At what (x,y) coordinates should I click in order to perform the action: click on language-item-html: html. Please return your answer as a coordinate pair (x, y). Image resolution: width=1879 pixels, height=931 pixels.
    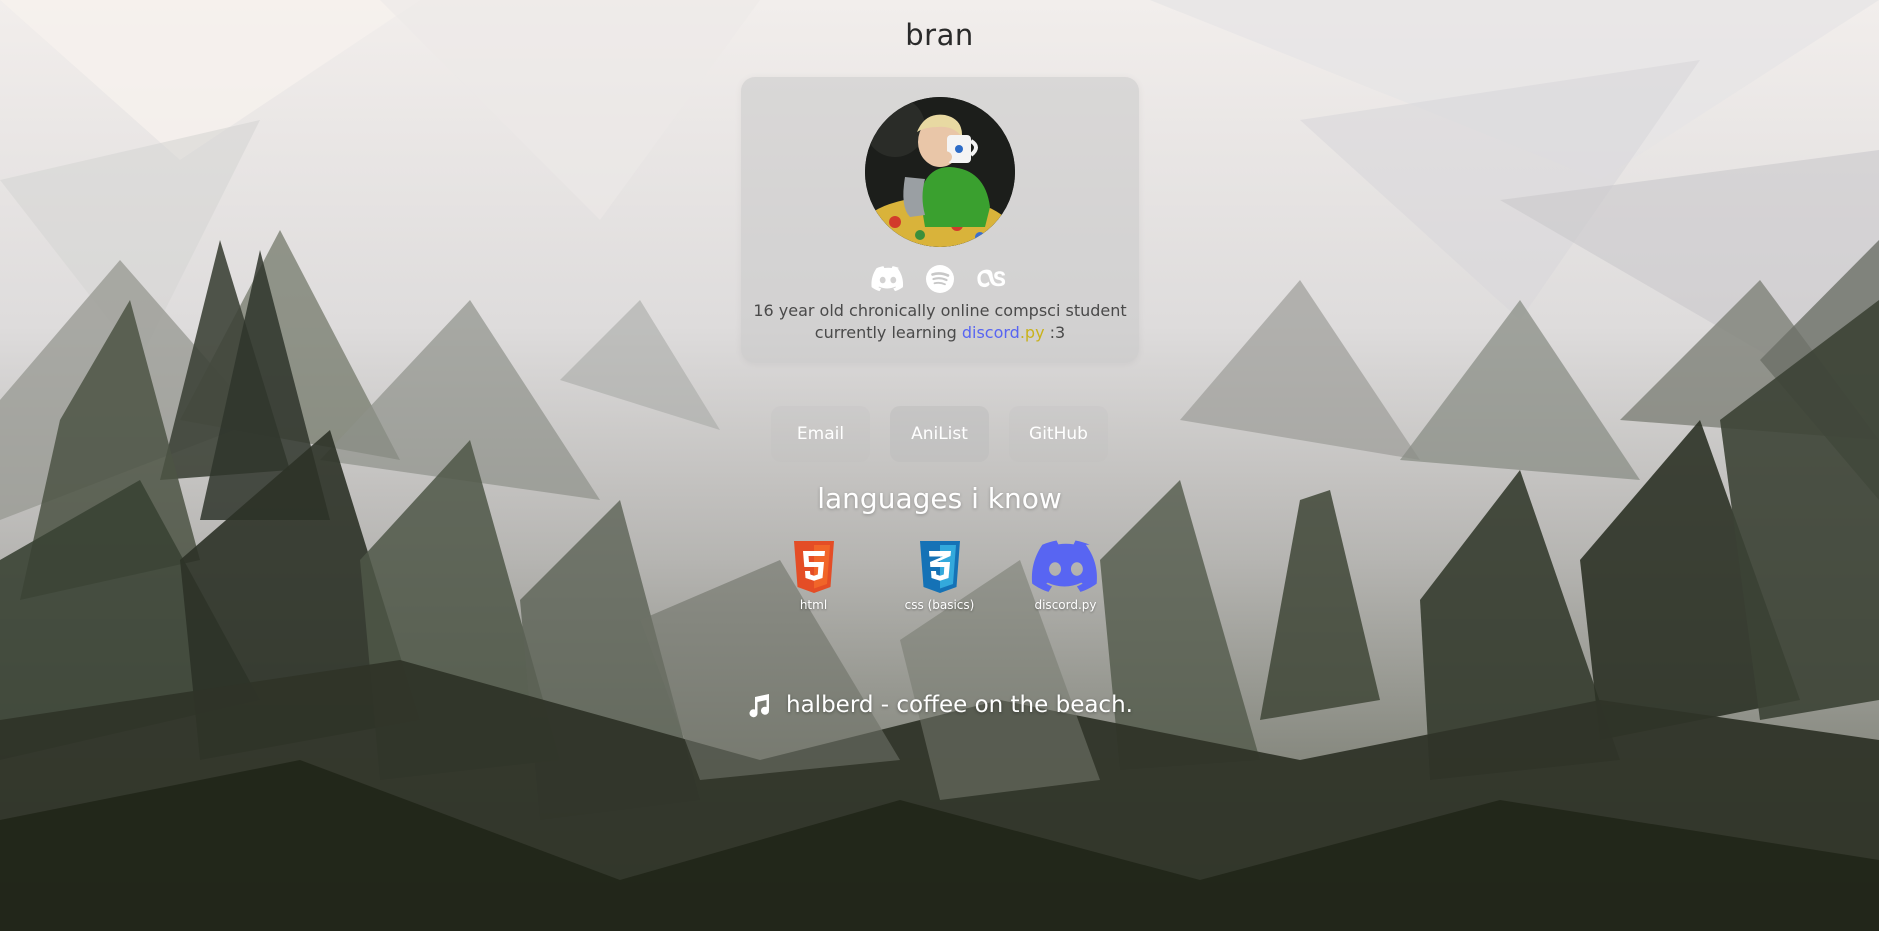
    Looking at the image, I should click on (814, 576).